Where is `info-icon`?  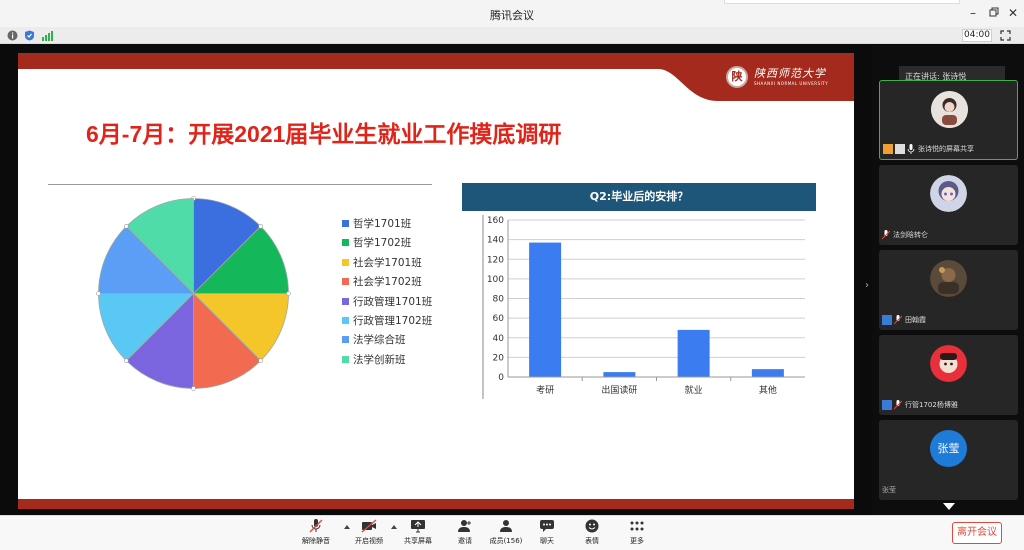 info-icon is located at coordinates (12, 35).